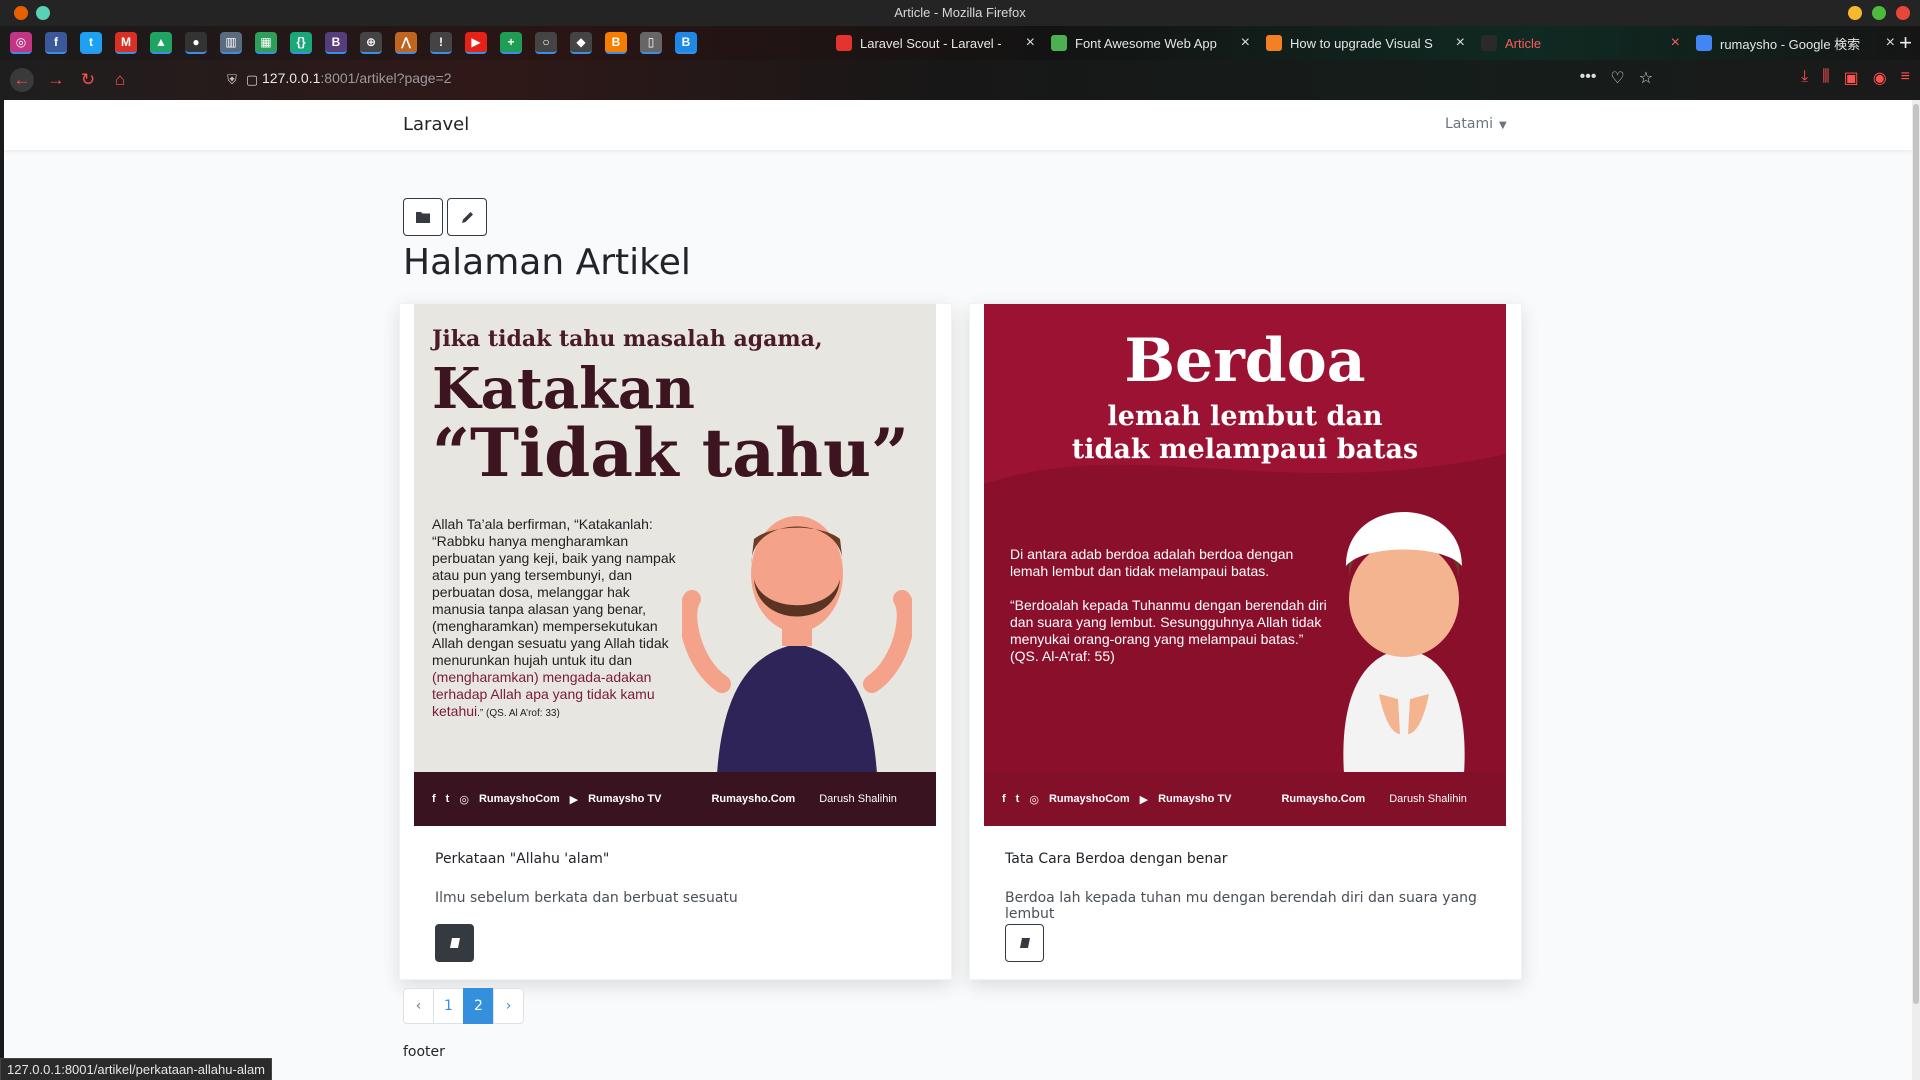 The height and width of the screenshot is (1080, 1920). I want to click on window-titlebar: Article - Mozilla Firefox, so click(960, 13).